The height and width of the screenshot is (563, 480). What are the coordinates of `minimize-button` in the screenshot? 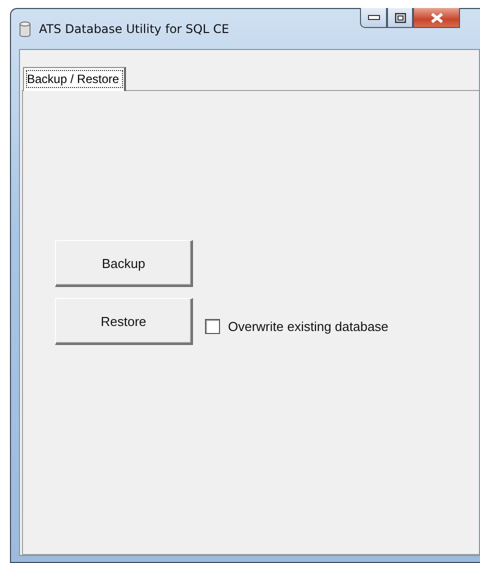 It's located at (373, 18).